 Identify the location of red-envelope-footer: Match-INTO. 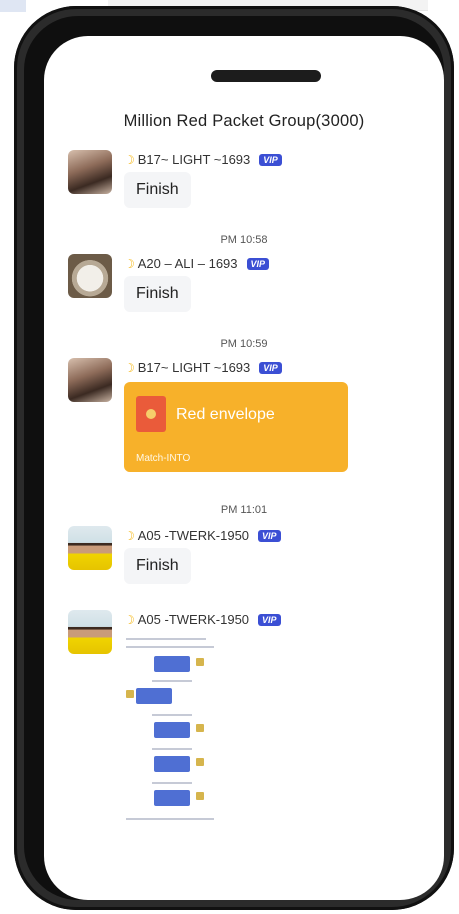
(163, 458).